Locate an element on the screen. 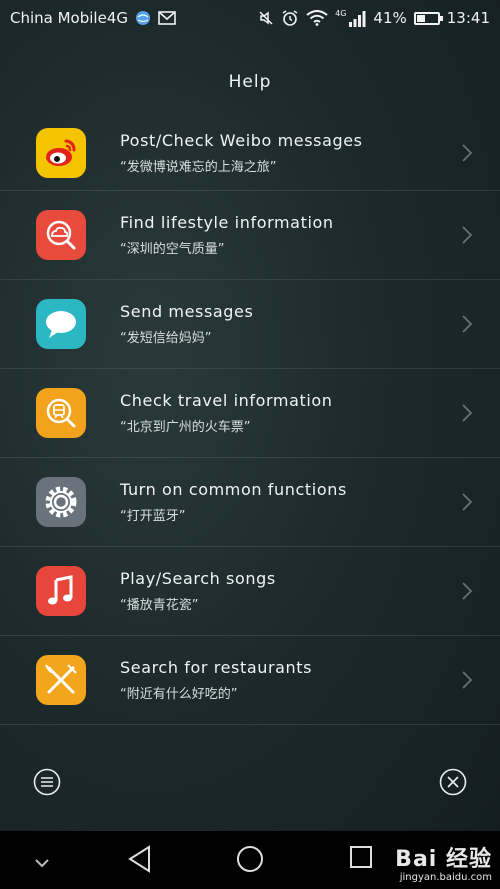 This screenshot has width=500, height=889. globe-icon is located at coordinates (143, 18).